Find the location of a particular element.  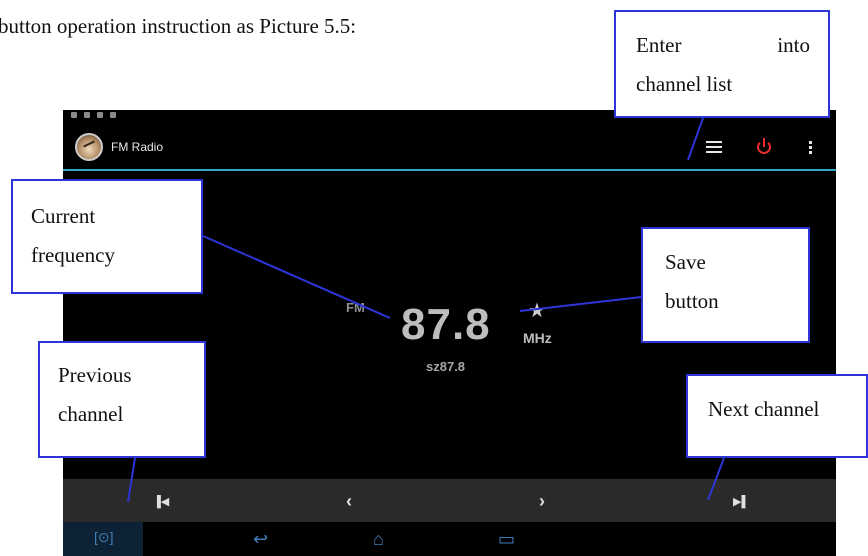

callout-text: channel list is located at coordinates (684, 84).